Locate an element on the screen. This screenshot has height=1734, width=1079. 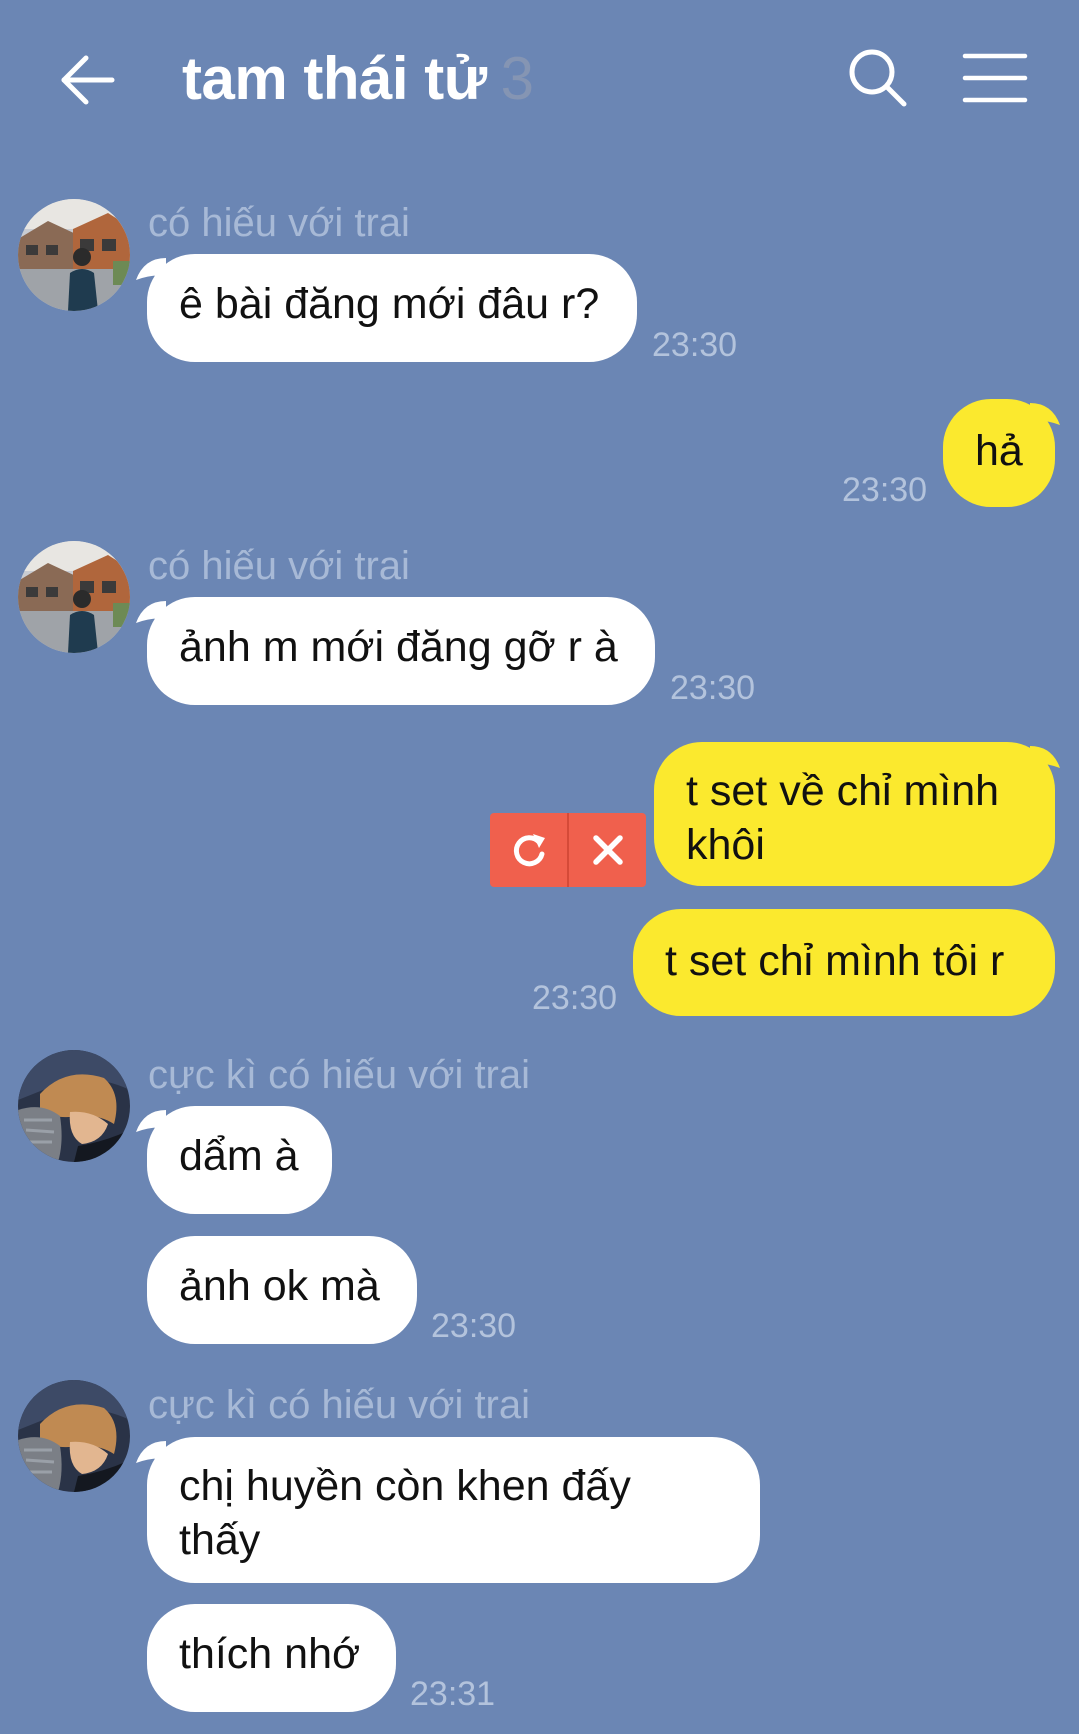
message-bubble: ảnh ok mà is located at coordinates (282, 1290).